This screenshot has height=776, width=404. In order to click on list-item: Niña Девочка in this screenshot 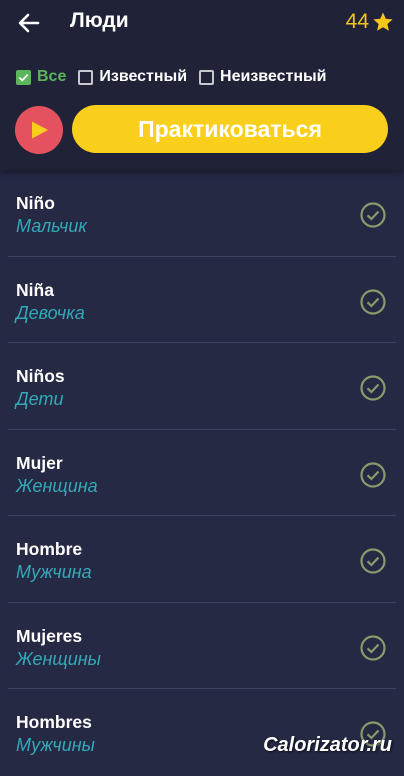, I will do `click(202, 300)`.